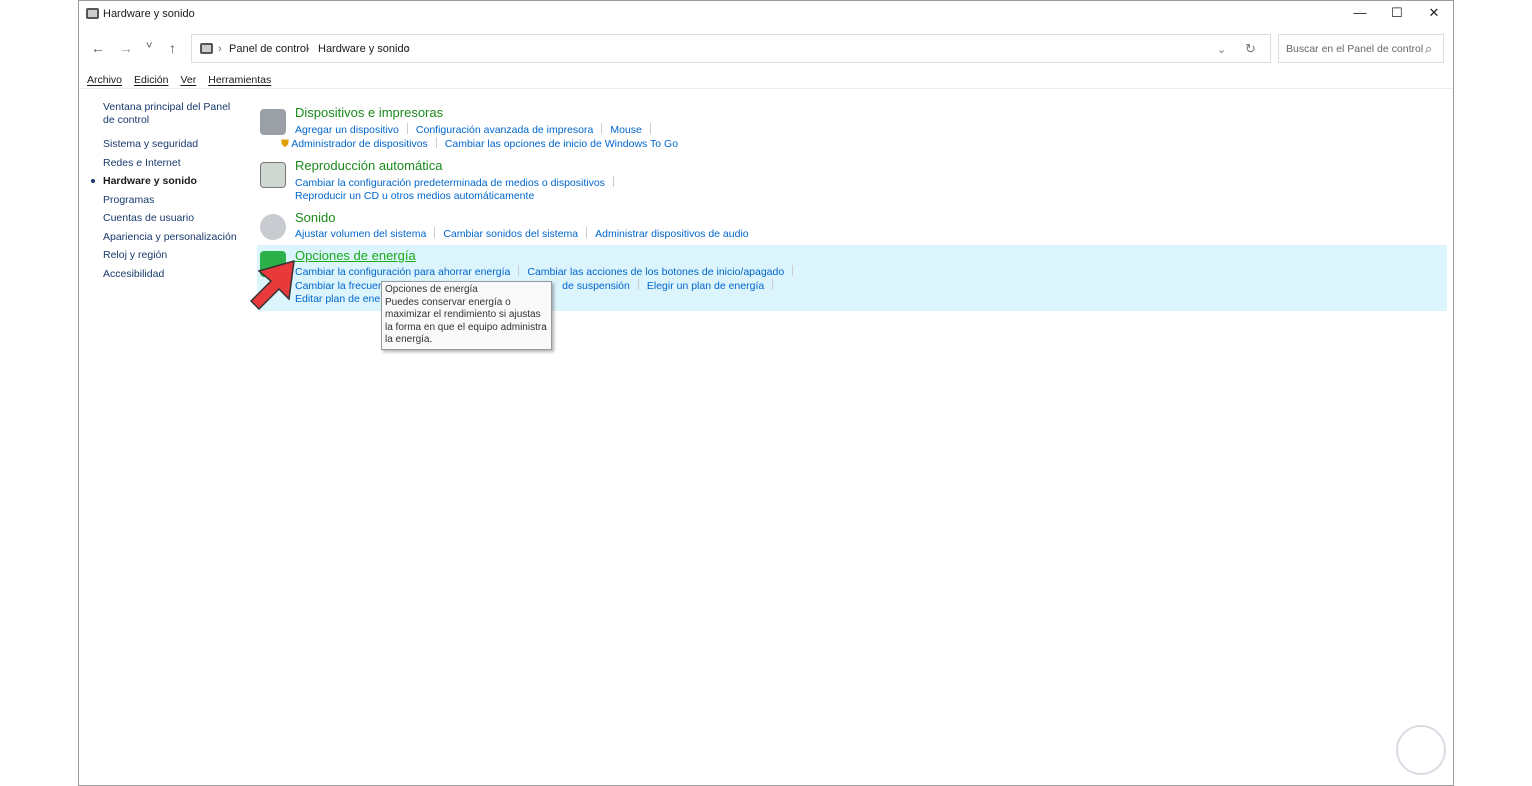  Describe the element at coordinates (364, 49) in the screenshot. I see `breadcrumb-hardware-y-sonido: Hardware y sonido` at that location.